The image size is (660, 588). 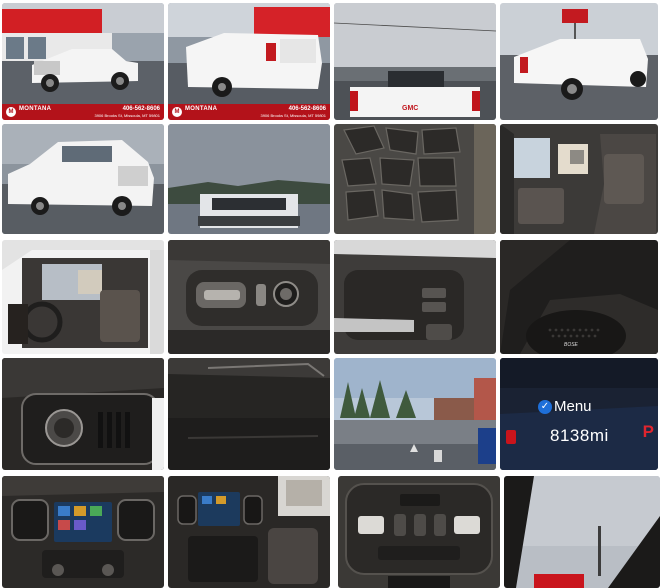 What do you see at coordinates (648, 431) in the screenshot?
I see `gear-indicator: P` at bounding box center [648, 431].